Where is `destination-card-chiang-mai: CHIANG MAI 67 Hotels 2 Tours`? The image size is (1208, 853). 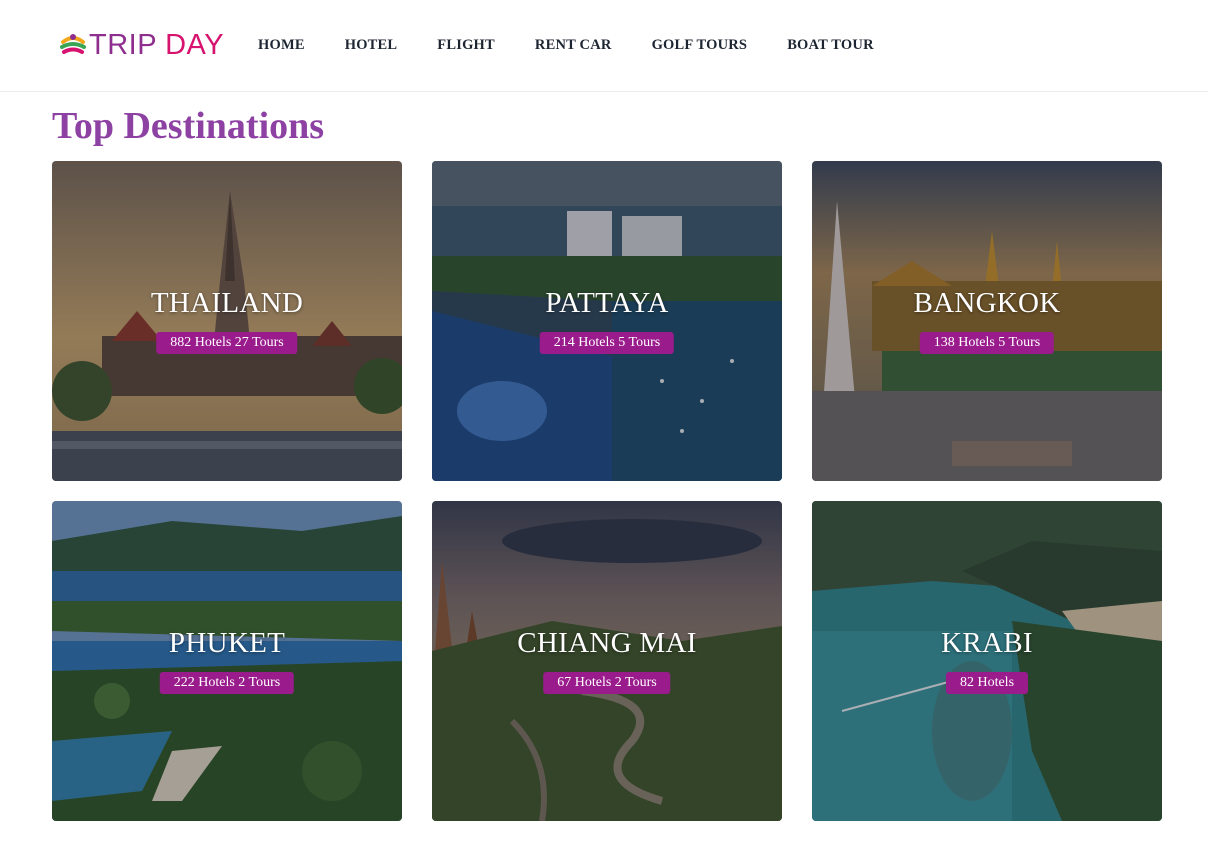
destination-card-chiang-mai: CHIANG MAI 67 Hotels 2 Tours is located at coordinates (607, 661).